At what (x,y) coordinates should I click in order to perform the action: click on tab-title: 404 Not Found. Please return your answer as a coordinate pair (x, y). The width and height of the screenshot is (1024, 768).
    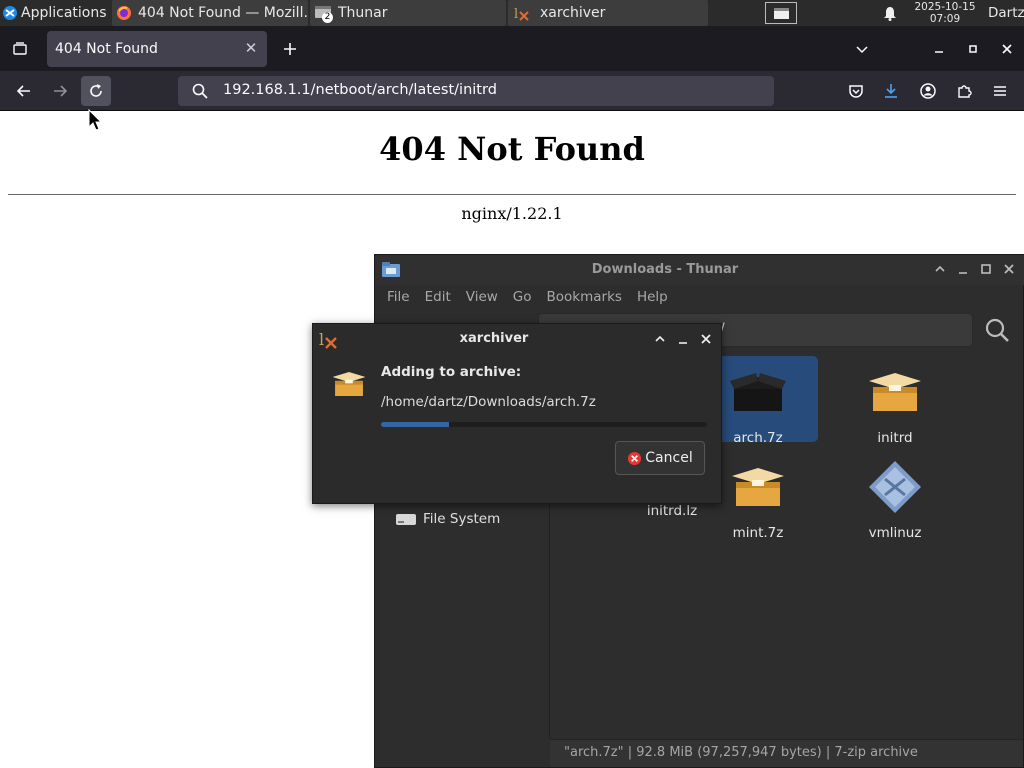
    Looking at the image, I should click on (106, 49).